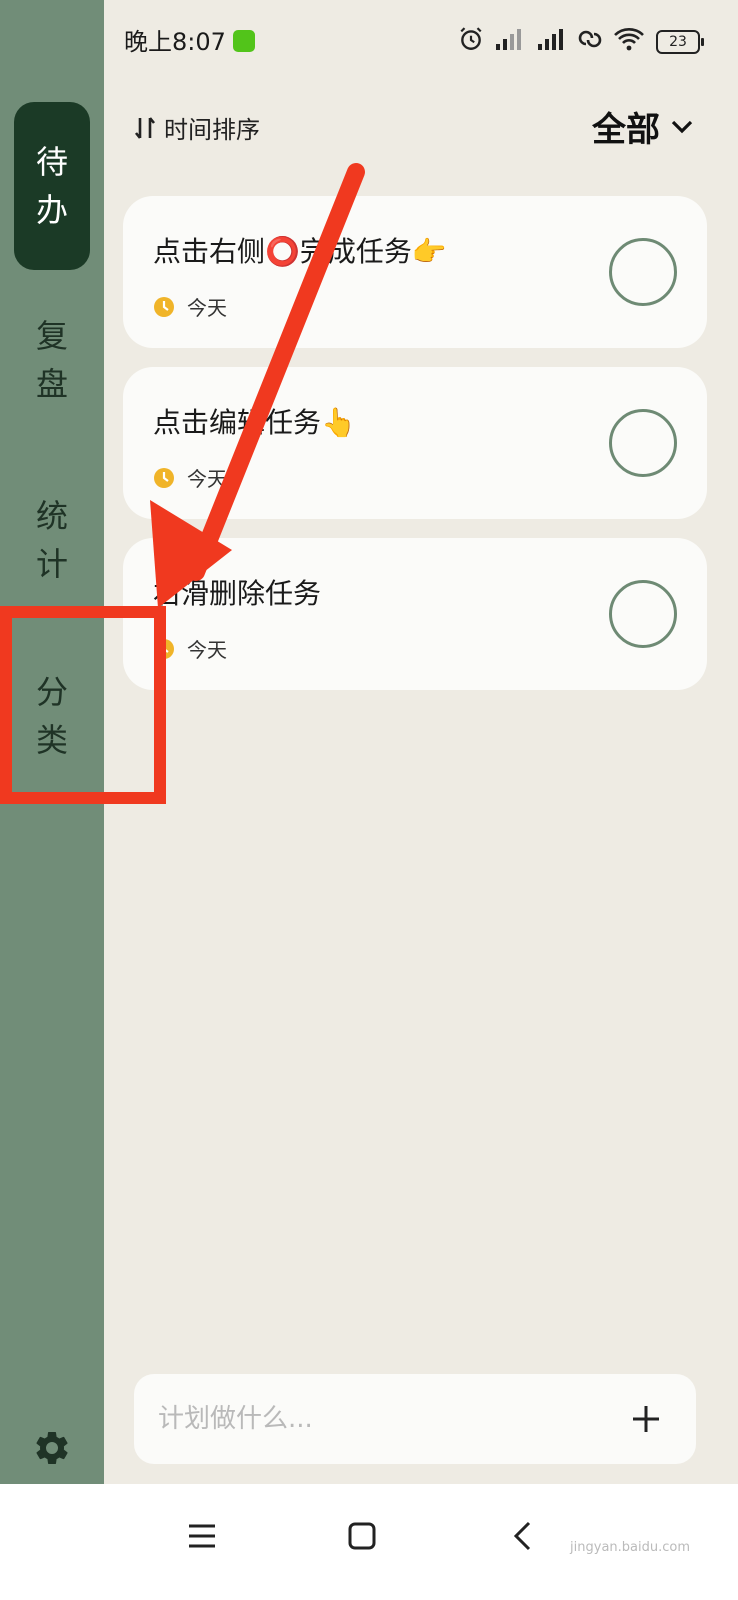 The height and width of the screenshot is (1600, 738). I want to click on back-icon, so click(522, 1536).